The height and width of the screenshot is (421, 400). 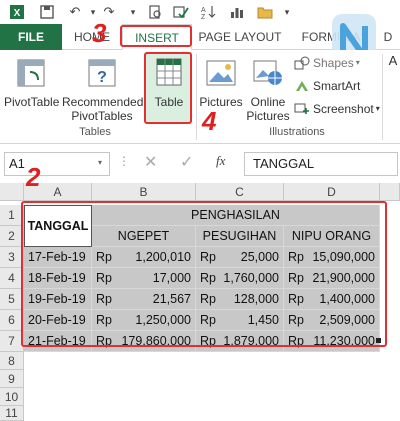 I want to click on shapes-button: Shapes ▾, so click(x=329, y=63).